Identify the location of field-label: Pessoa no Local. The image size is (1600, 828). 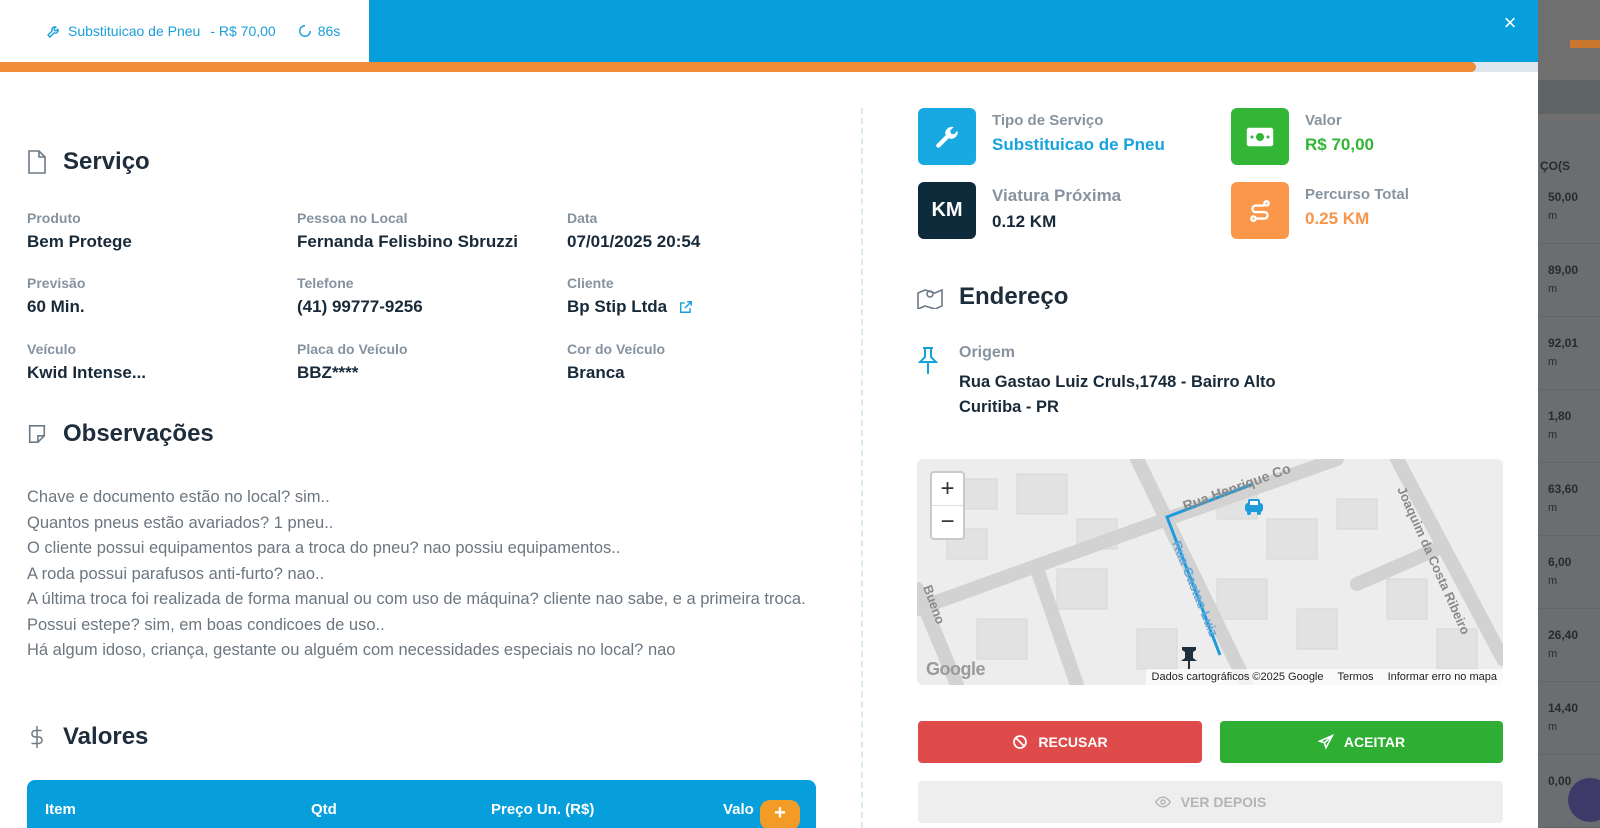
(352, 218).